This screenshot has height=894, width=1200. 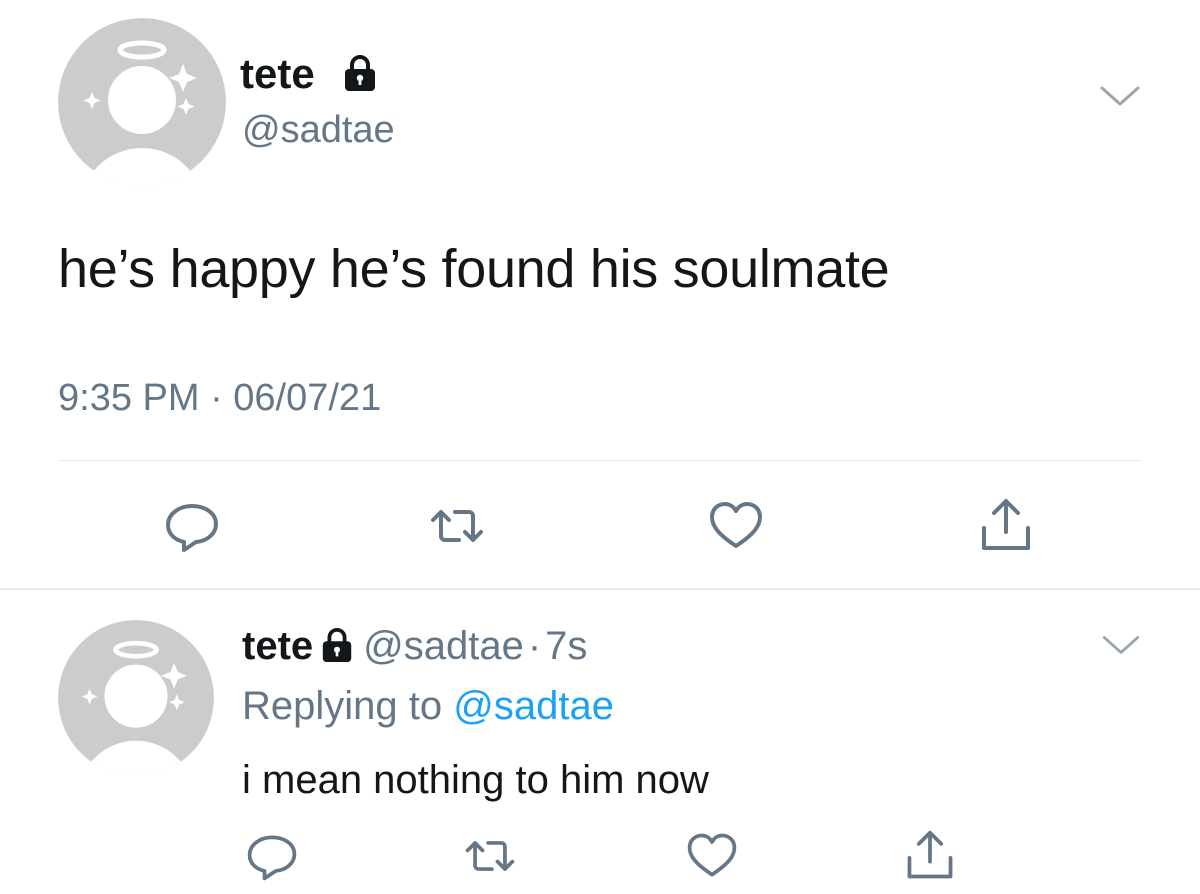 What do you see at coordinates (443, 646) in the screenshot?
I see `reply-handle: @sadtae` at bounding box center [443, 646].